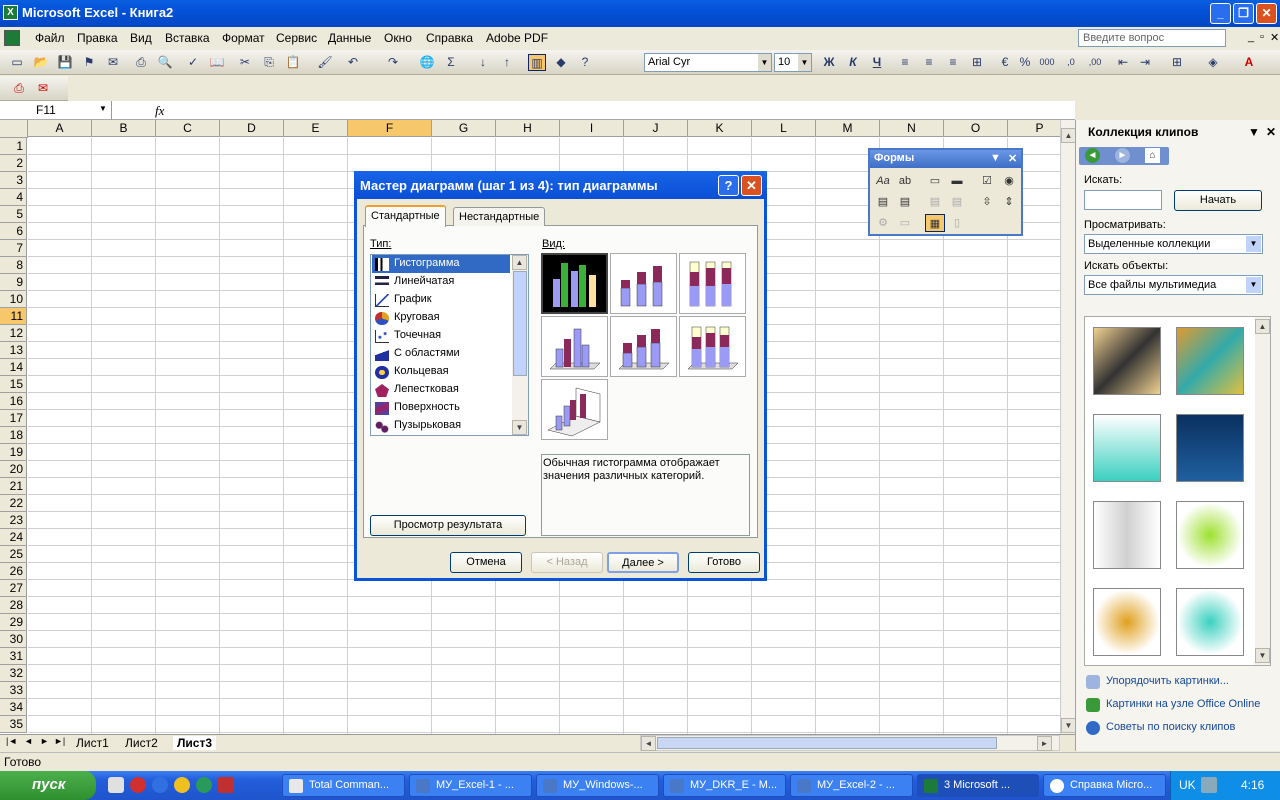  What do you see at coordinates (13, 248) in the screenshot?
I see `row-header: 7` at bounding box center [13, 248].